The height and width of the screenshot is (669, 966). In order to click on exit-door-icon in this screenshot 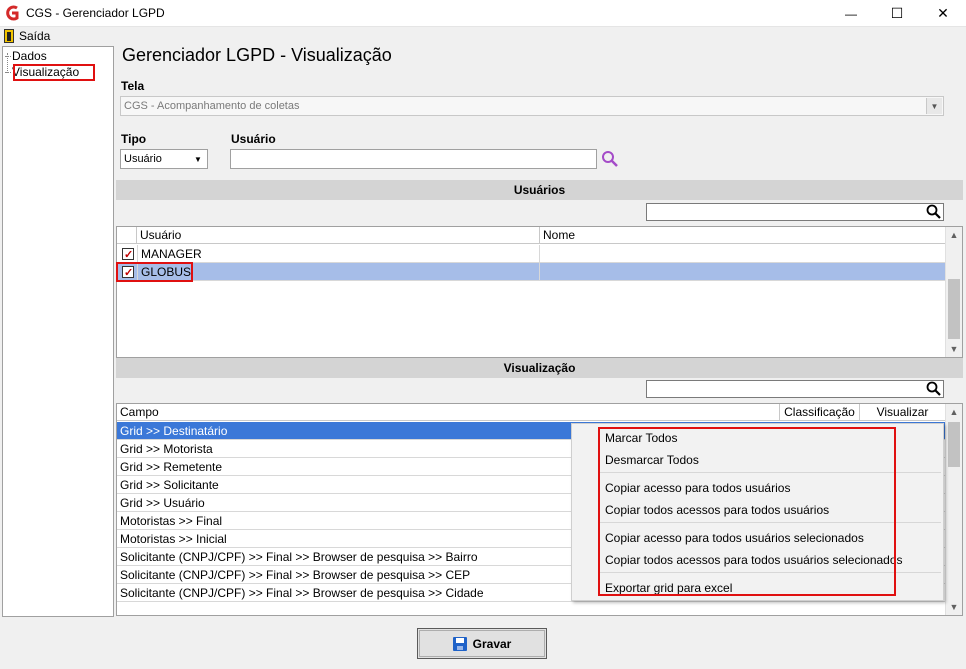, I will do `click(9, 36)`.